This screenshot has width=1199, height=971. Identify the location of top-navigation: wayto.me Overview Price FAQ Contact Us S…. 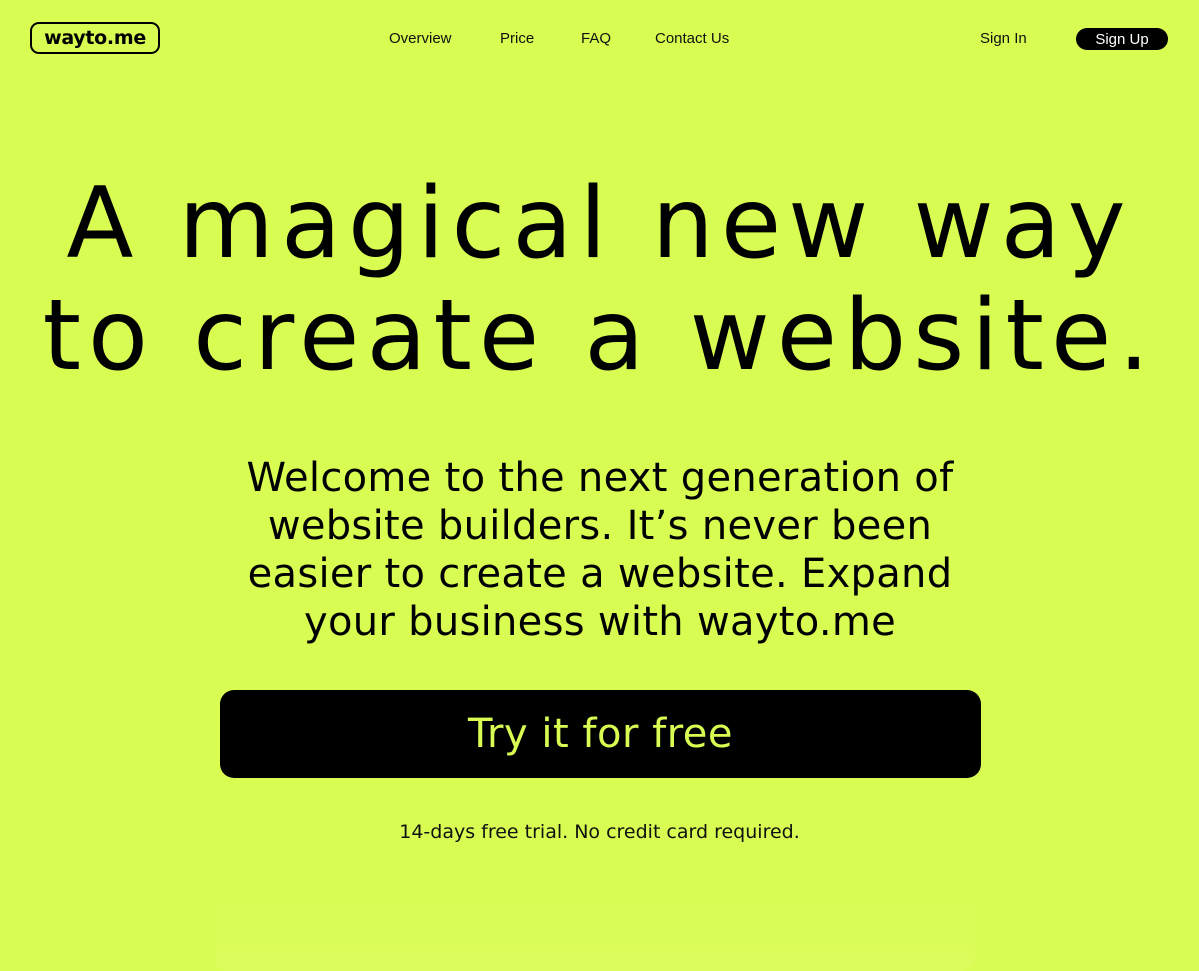
(599, 40).